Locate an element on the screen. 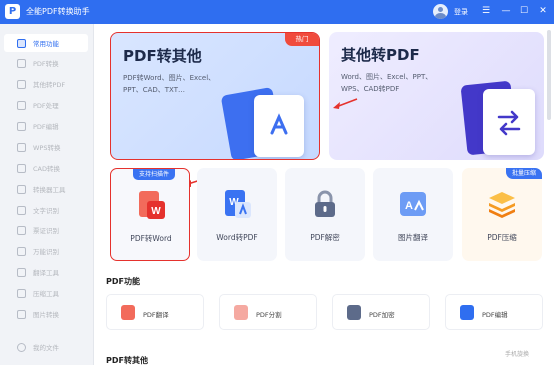 This screenshot has height=365, width=554. close-icon: ✕ is located at coordinates (543, 11).